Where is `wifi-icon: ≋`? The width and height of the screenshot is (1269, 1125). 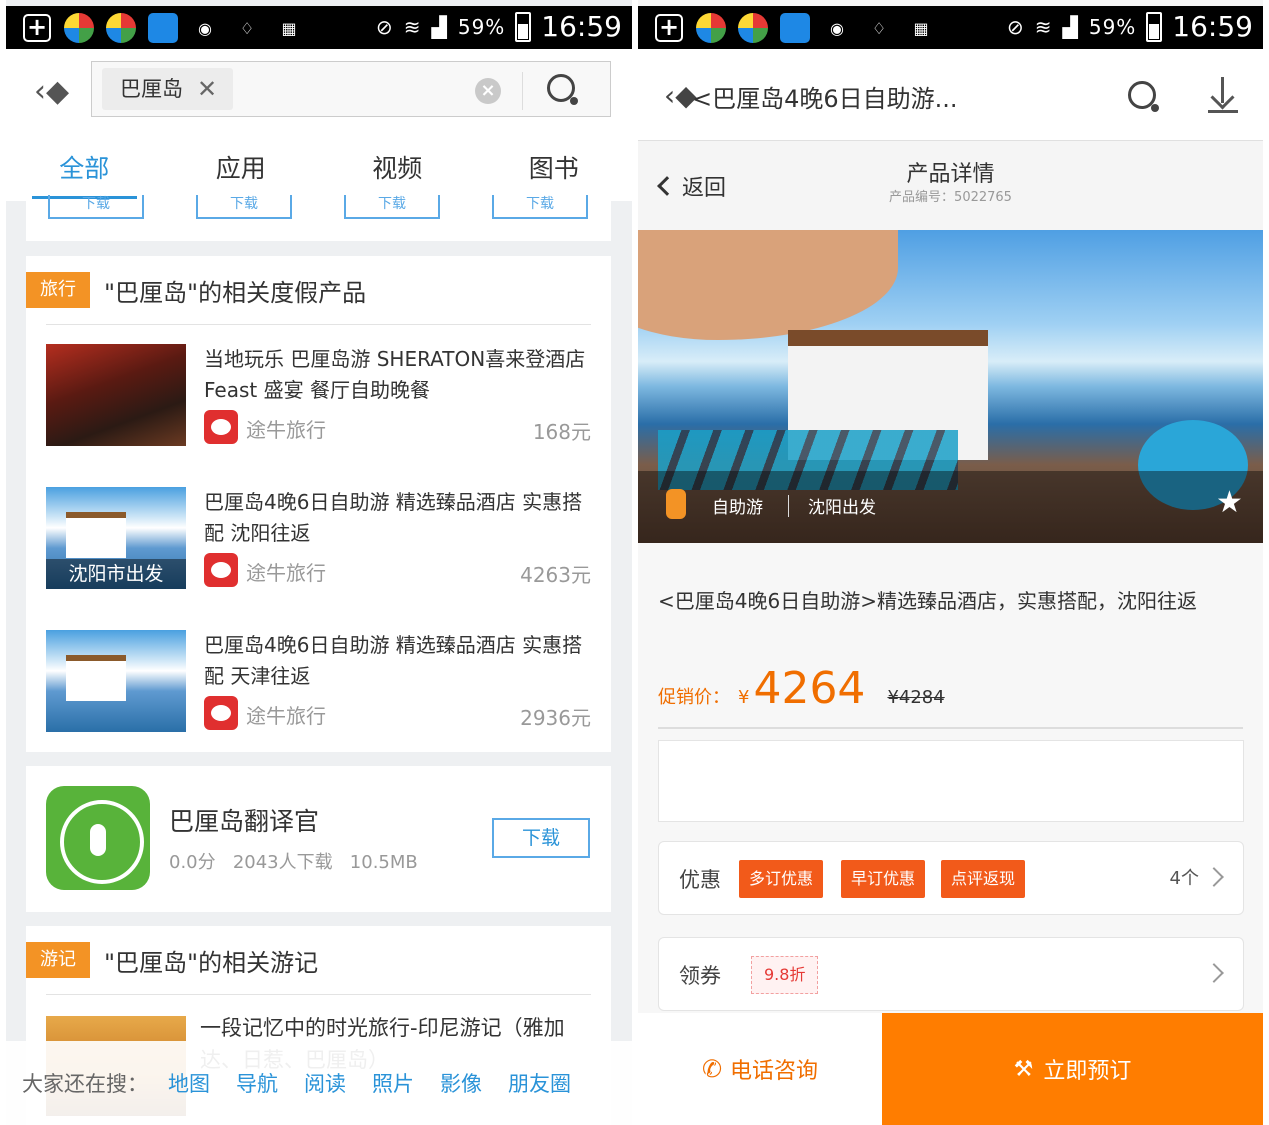
wifi-icon: ≋ is located at coordinates (412, 26).